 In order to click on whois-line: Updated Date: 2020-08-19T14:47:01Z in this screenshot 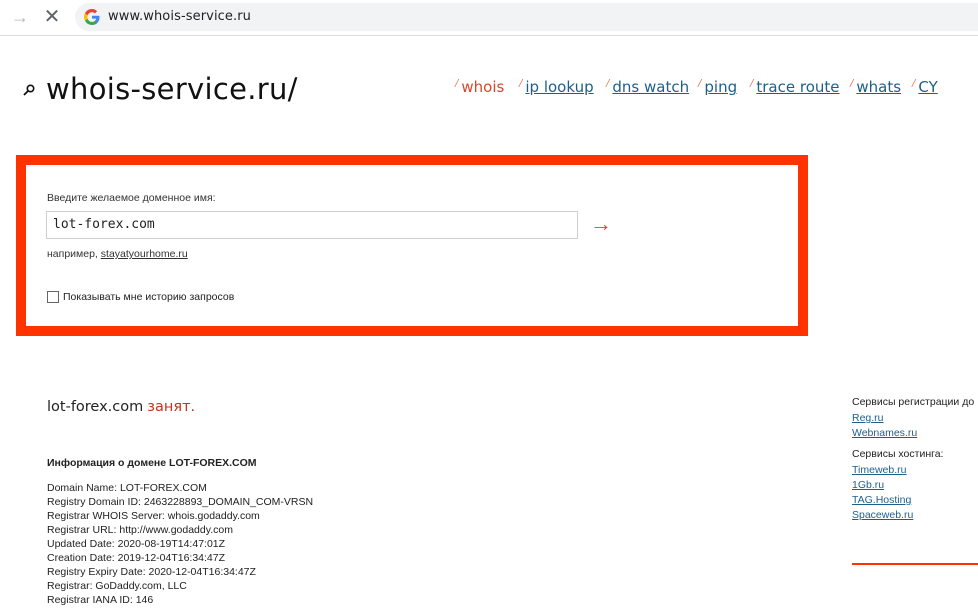, I will do `click(136, 544)`.